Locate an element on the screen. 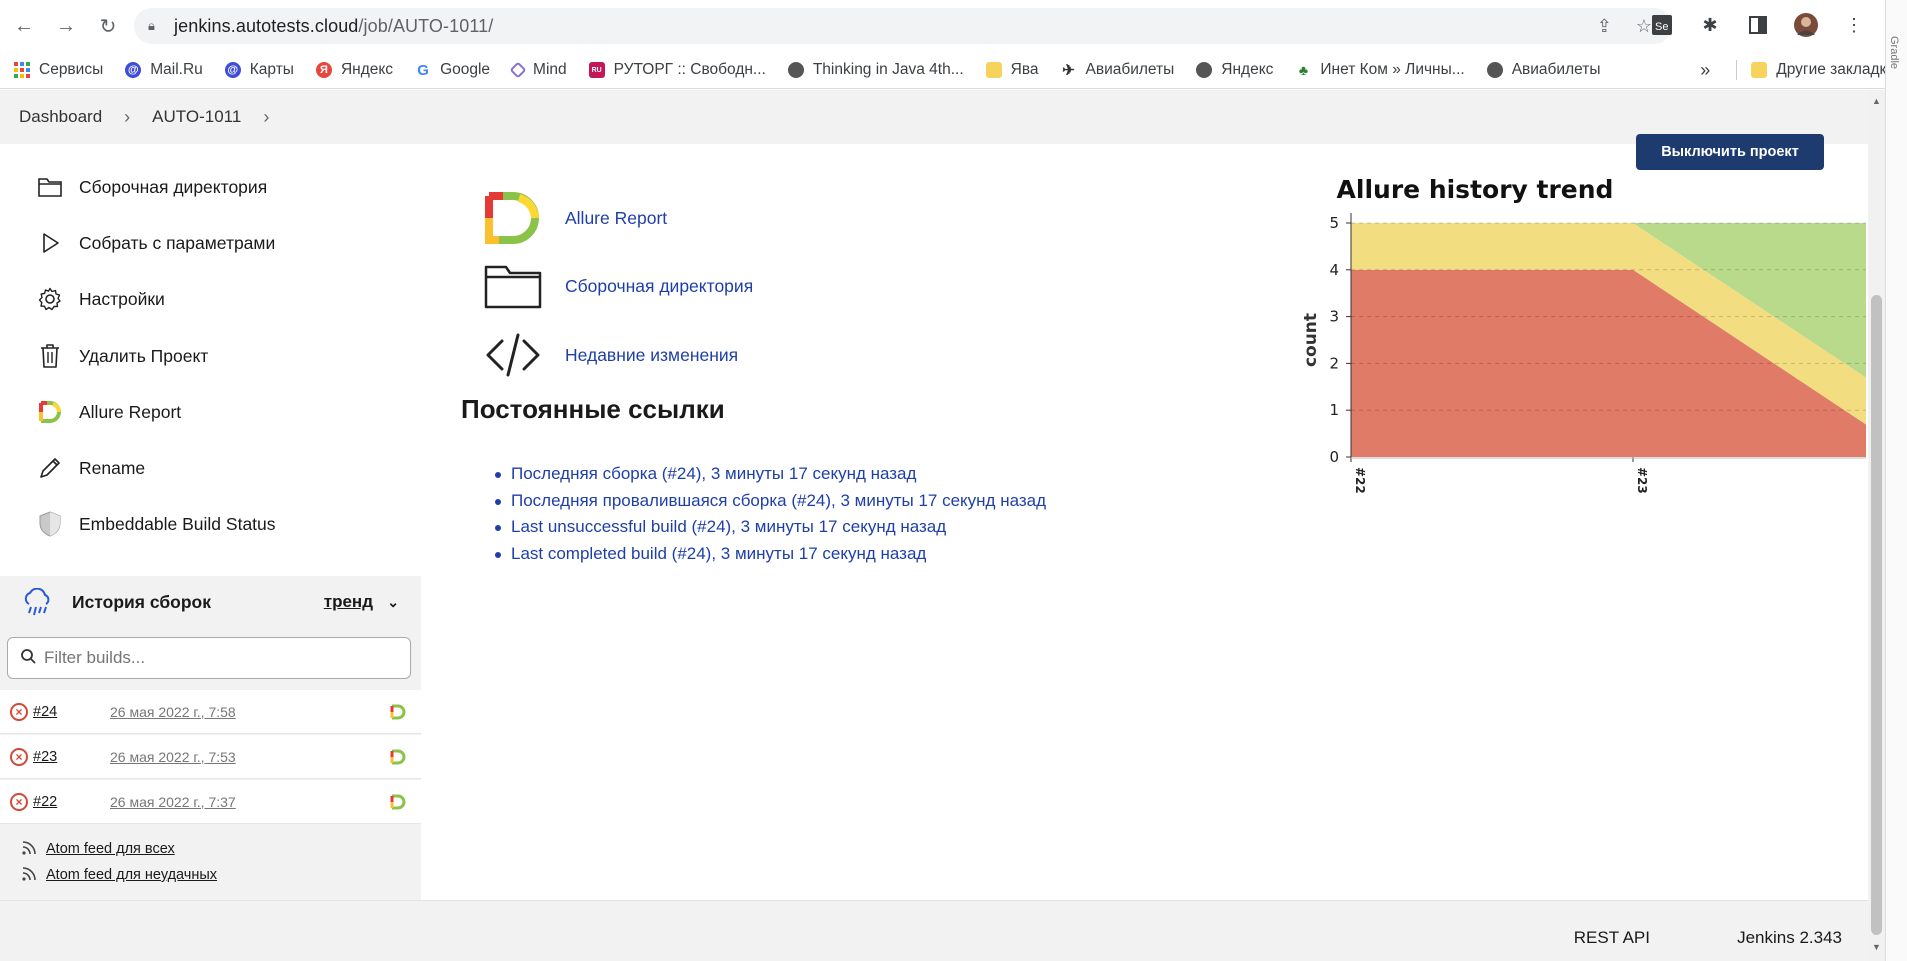 The image size is (1907, 961). atom-feed-failed-link: Atom feed для неудачных is located at coordinates (119, 875).